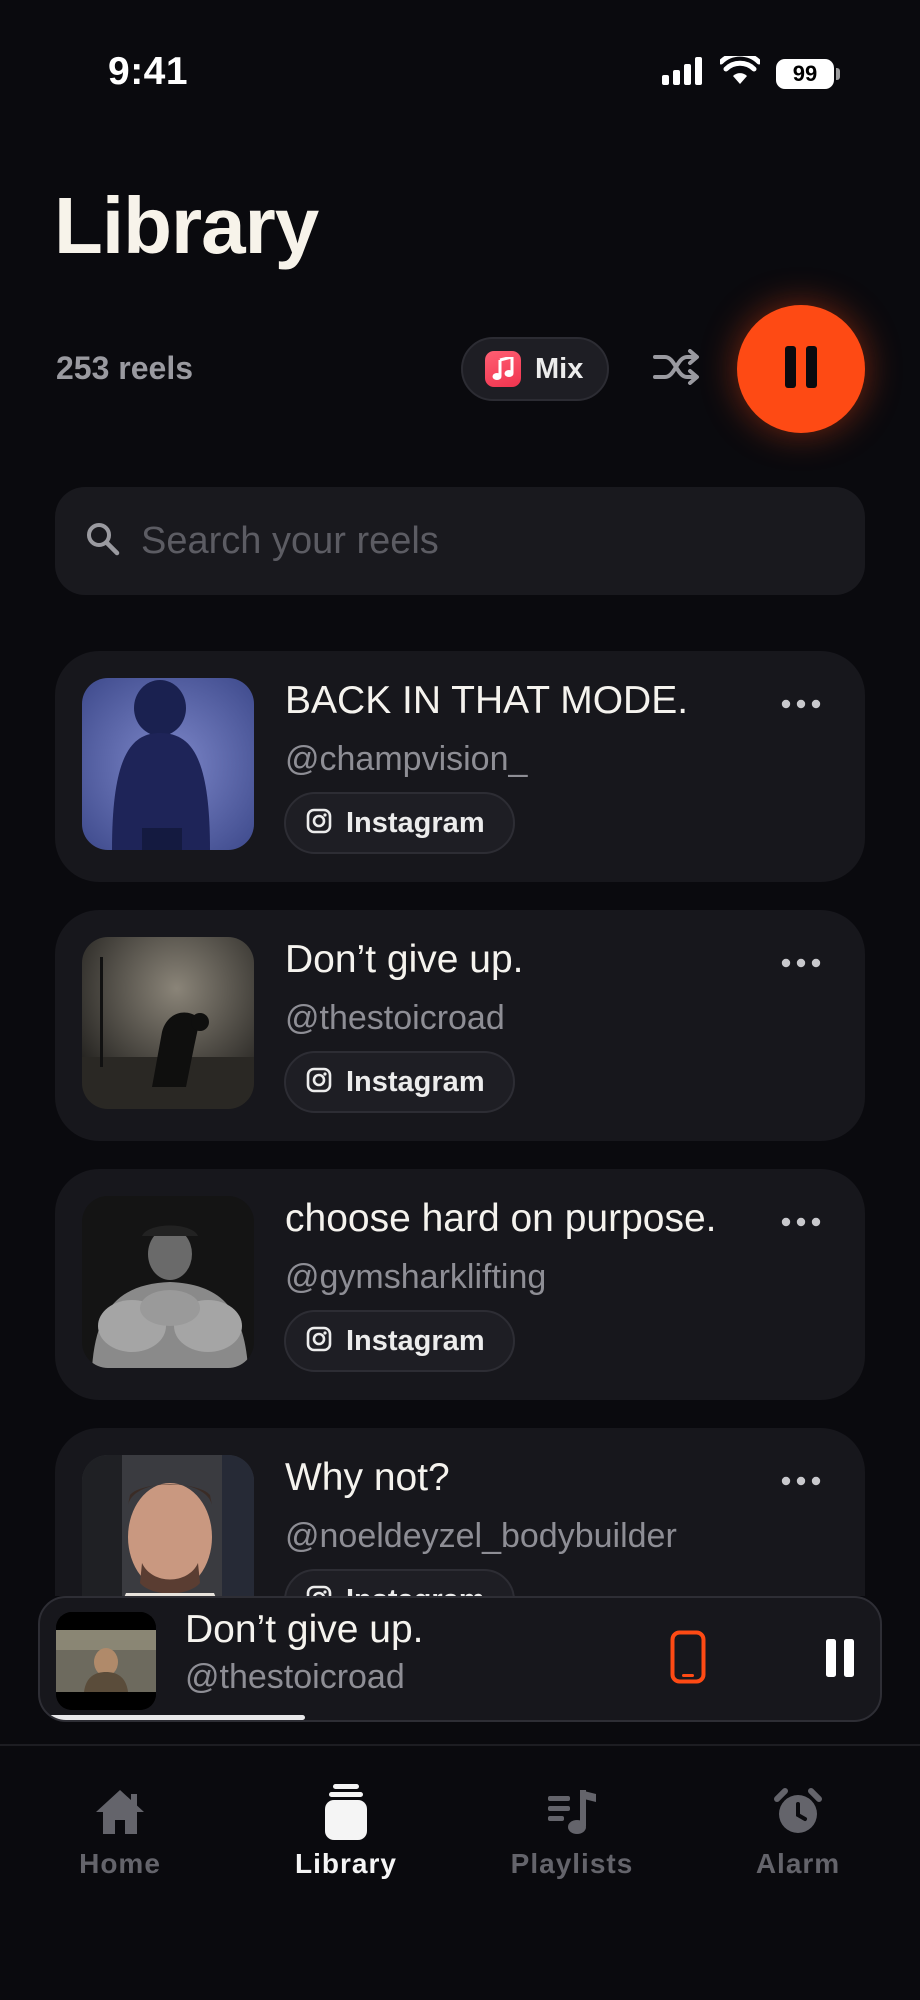 The width and height of the screenshot is (920, 2000). I want to click on home-icon, so click(120, 1812).